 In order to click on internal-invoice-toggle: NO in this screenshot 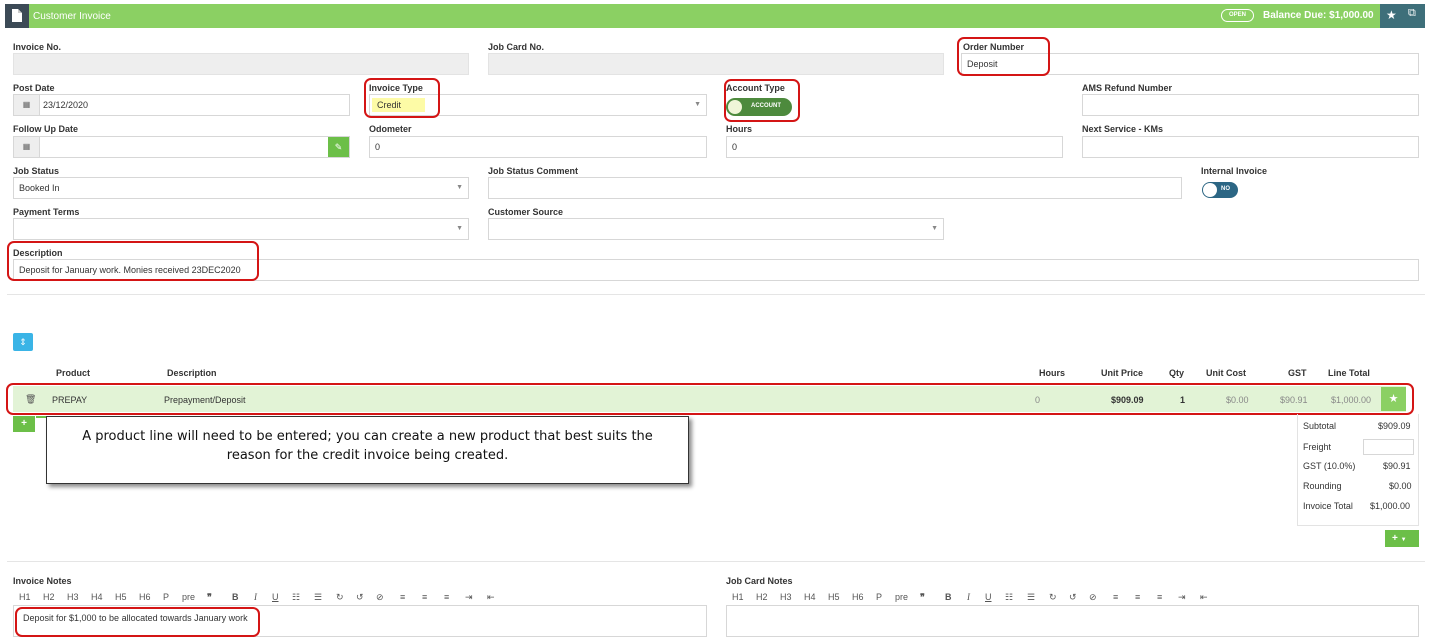, I will do `click(1220, 190)`.